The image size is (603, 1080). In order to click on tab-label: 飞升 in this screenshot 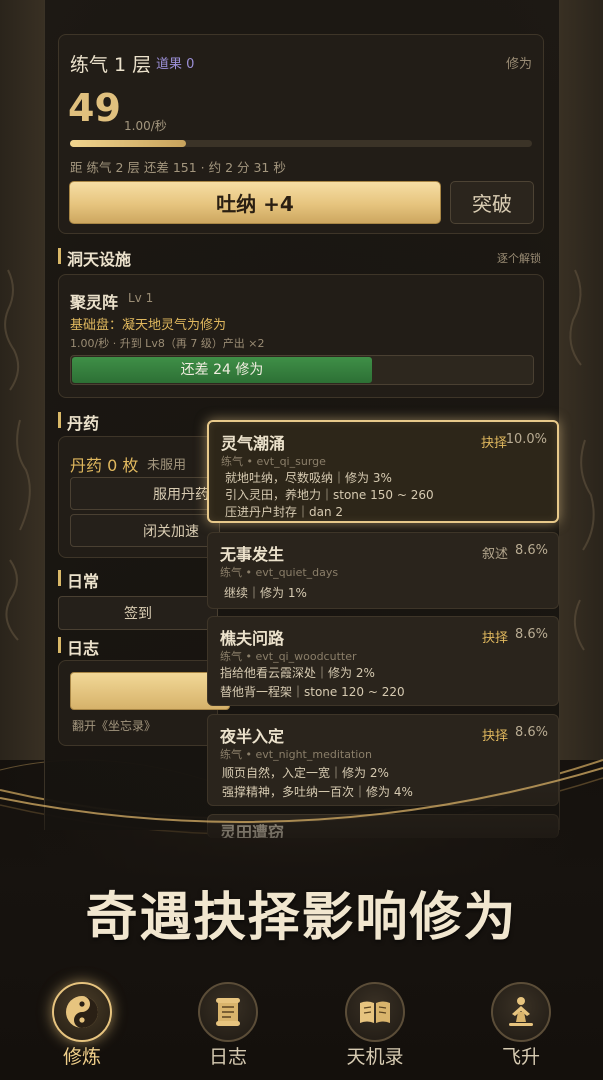, I will do `click(520, 1057)`.